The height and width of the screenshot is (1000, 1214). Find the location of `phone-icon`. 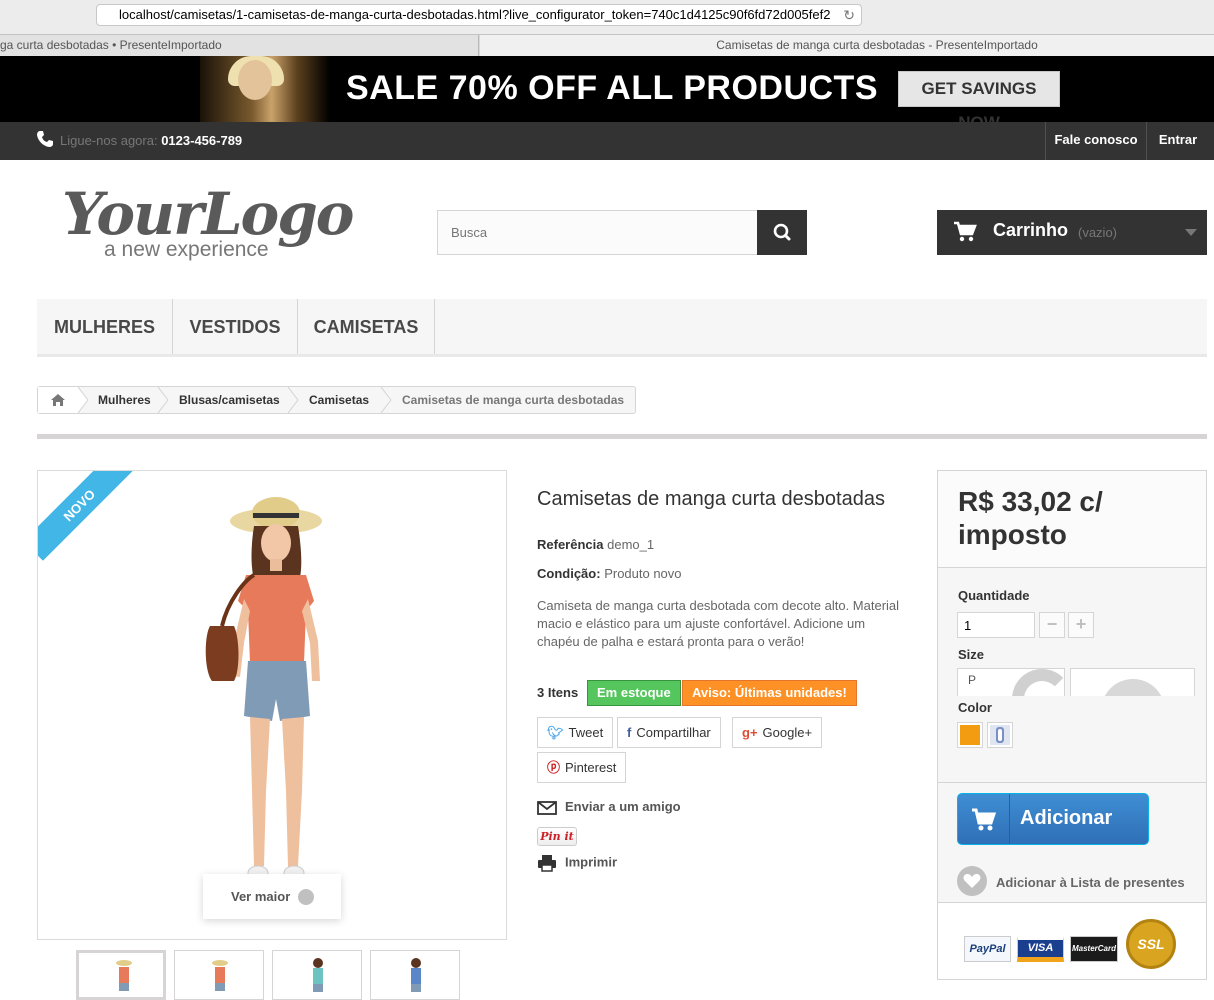

phone-icon is located at coordinates (45, 139).